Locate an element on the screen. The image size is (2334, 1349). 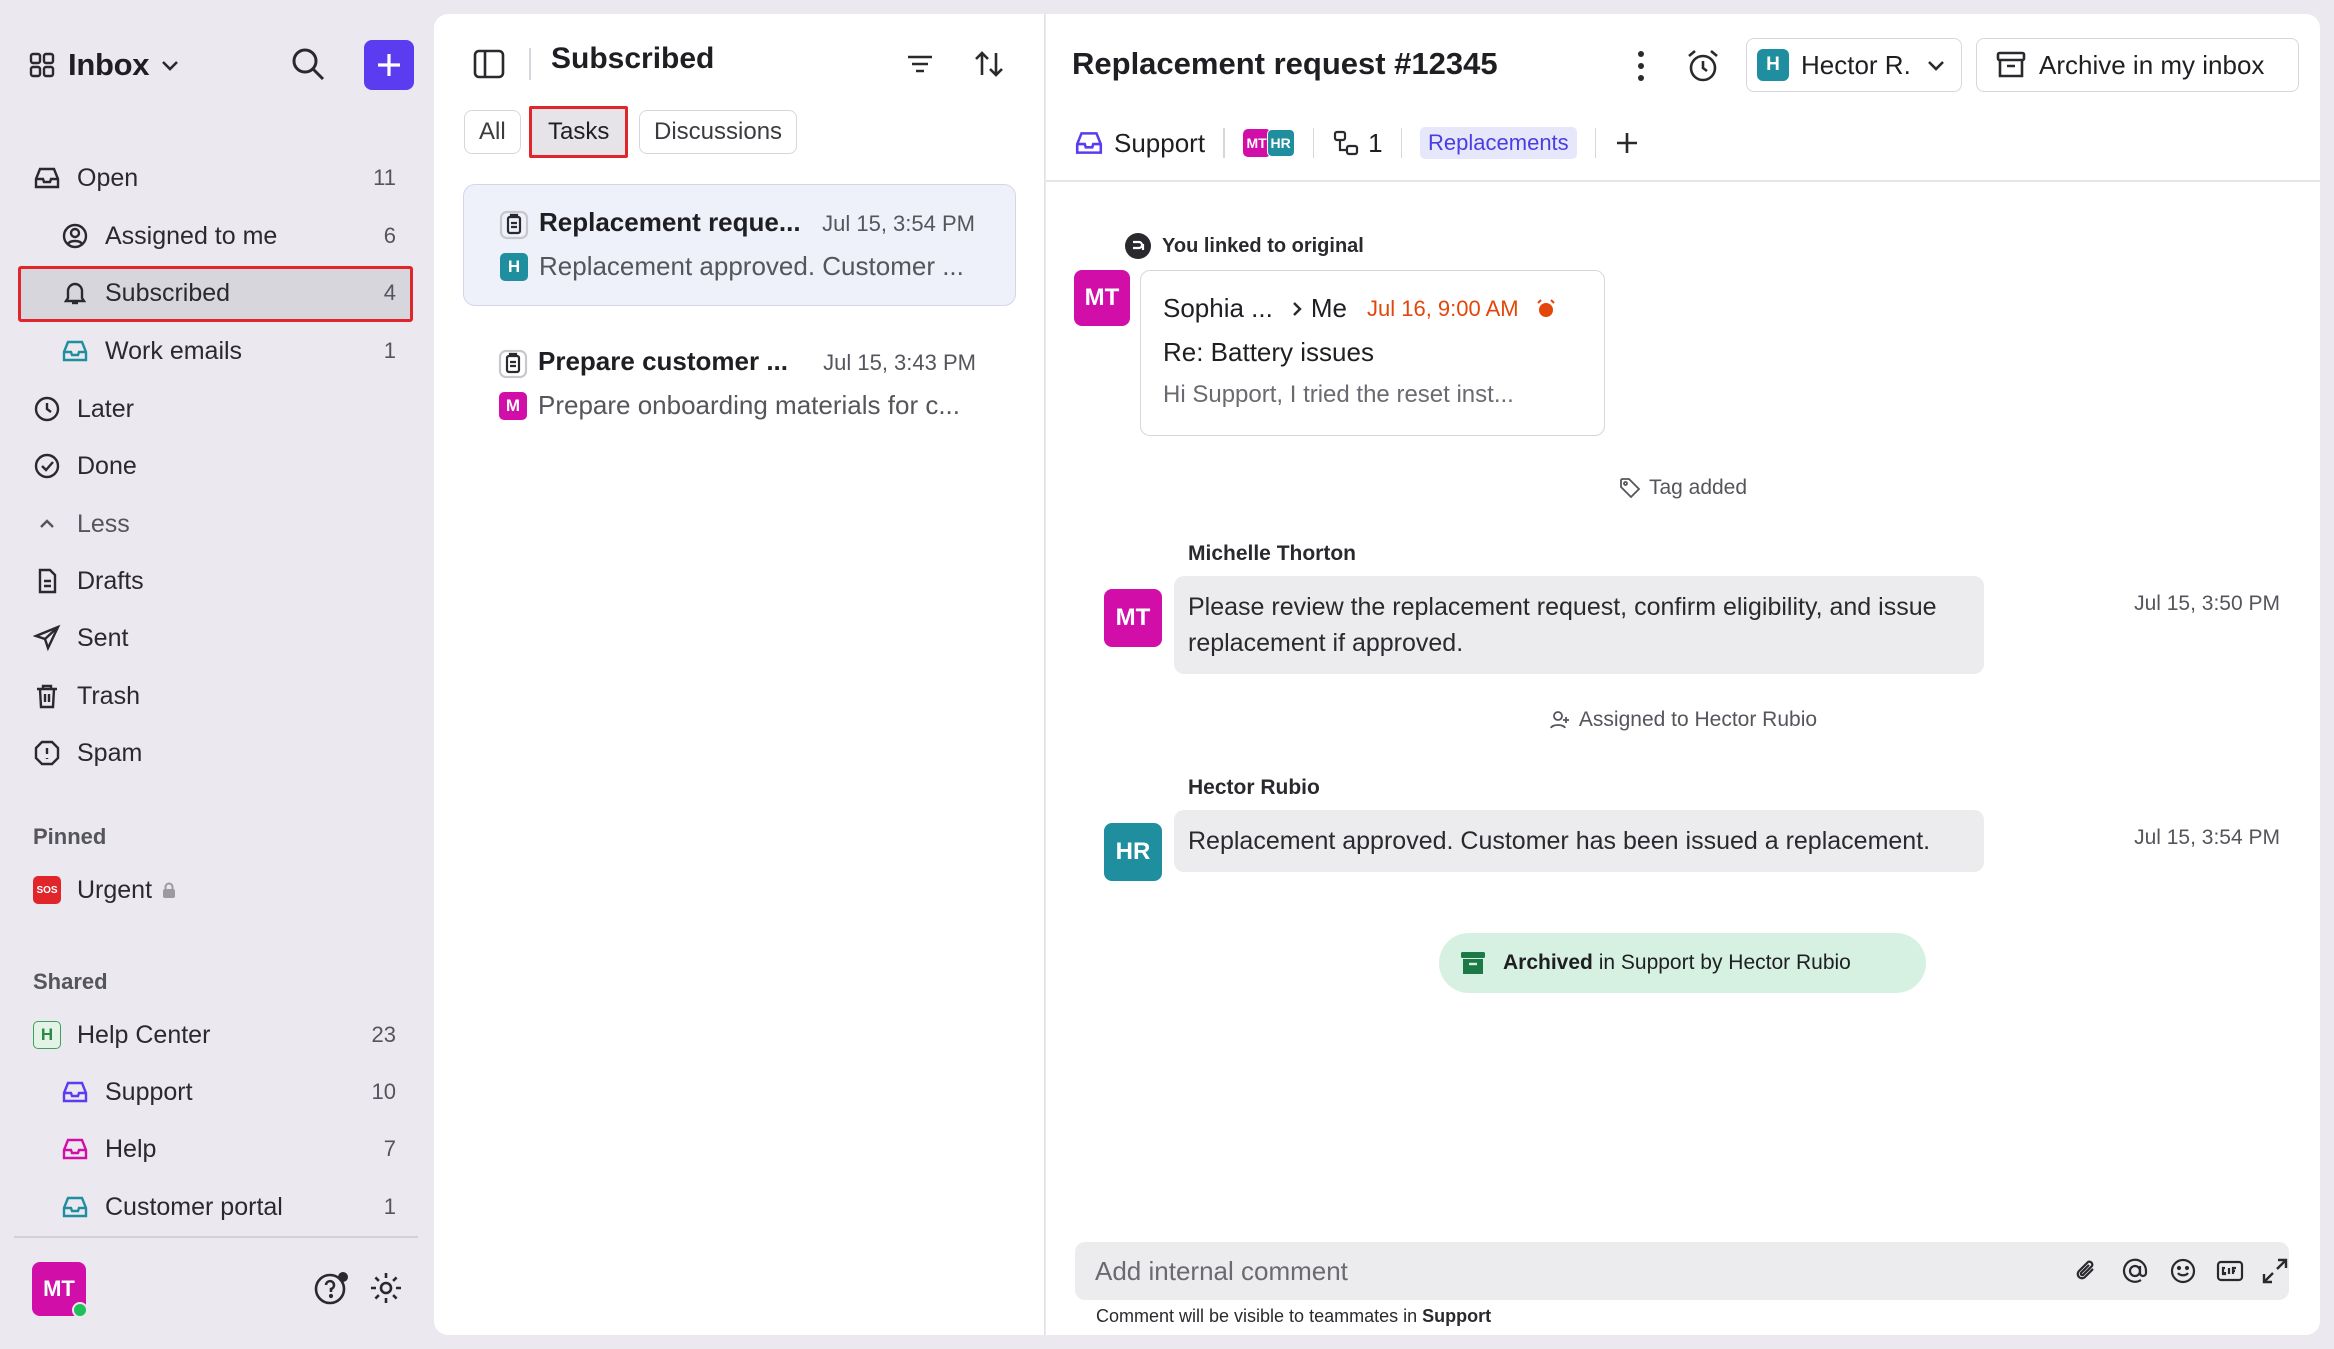
search-icon is located at coordinates (308, 64).